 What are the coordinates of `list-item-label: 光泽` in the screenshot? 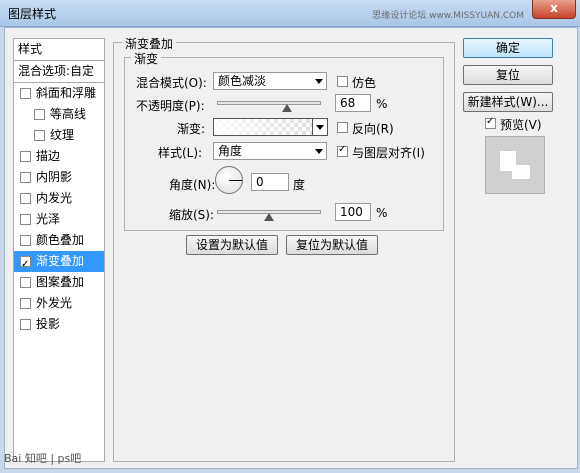 It's located at (48, 219).